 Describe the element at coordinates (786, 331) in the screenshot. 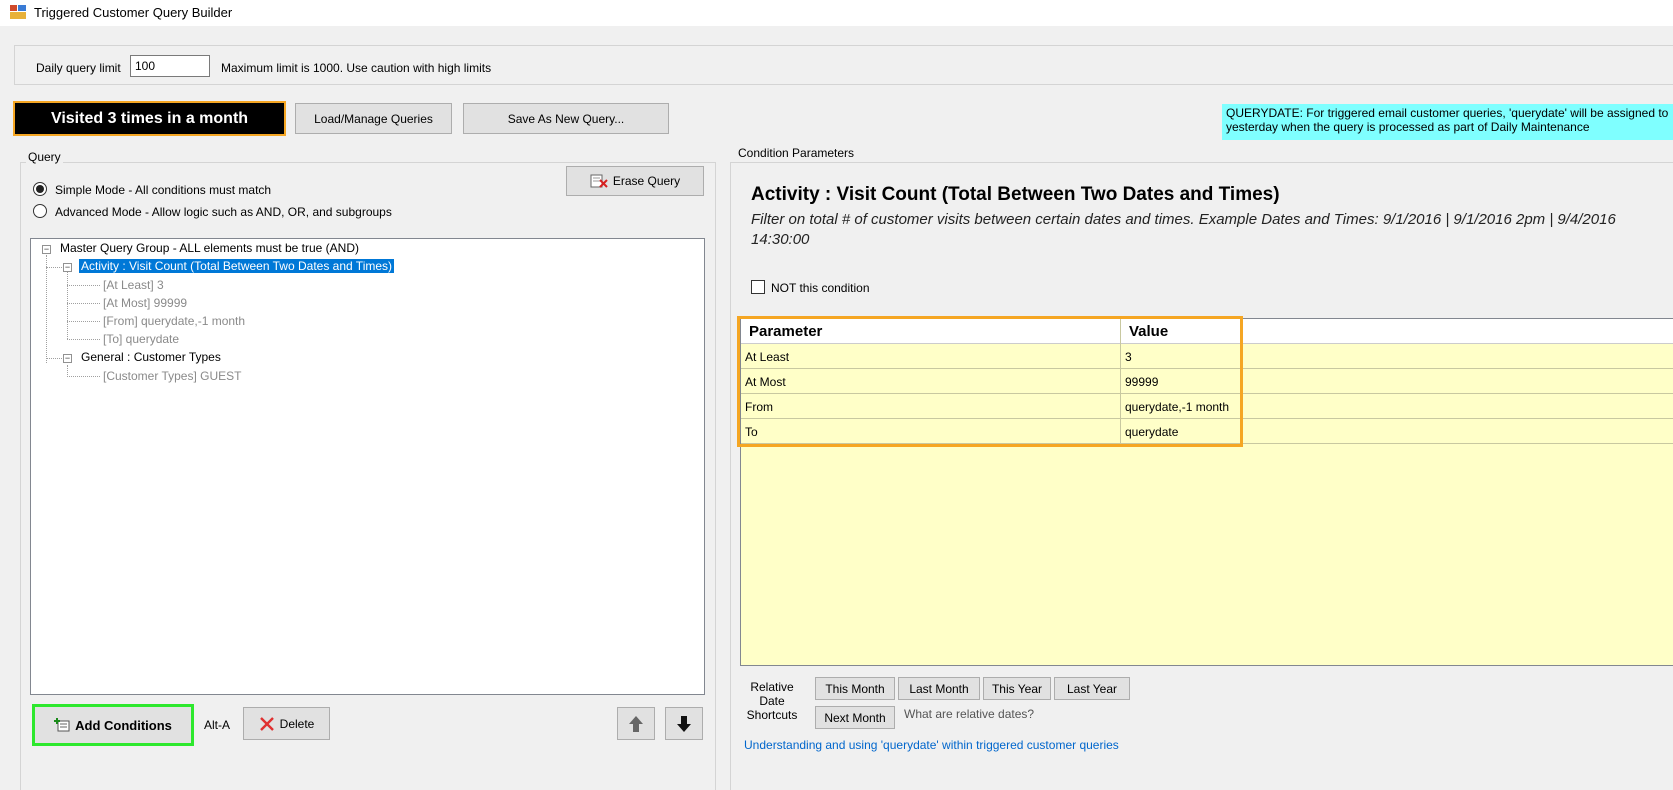

I see `grid-header-parameter: Parameter` at that location.